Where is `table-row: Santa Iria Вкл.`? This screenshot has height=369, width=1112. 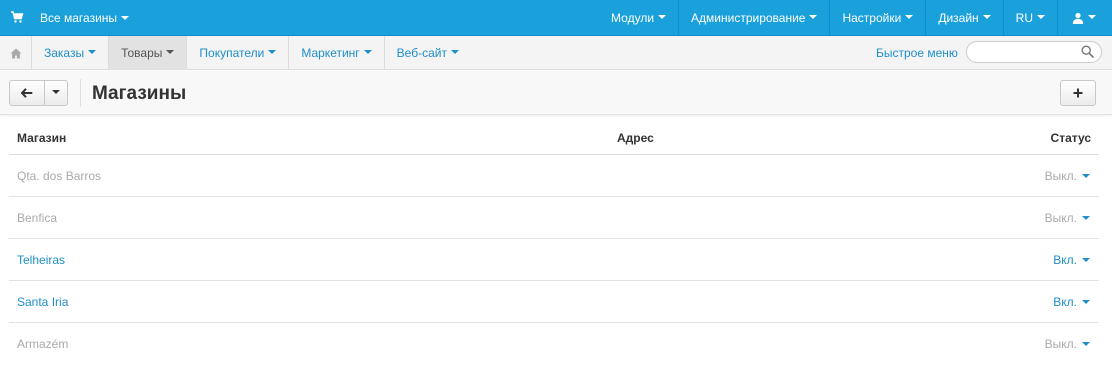
table-row: Santa Iria Вкл. is located at coordinates (554, 302).